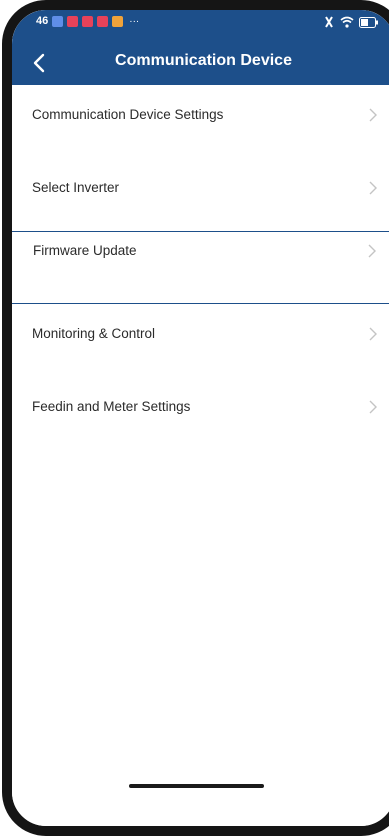 This screenshot has height=836, width=389. I want to click on status-left: 46 ···, so click(87, 21).